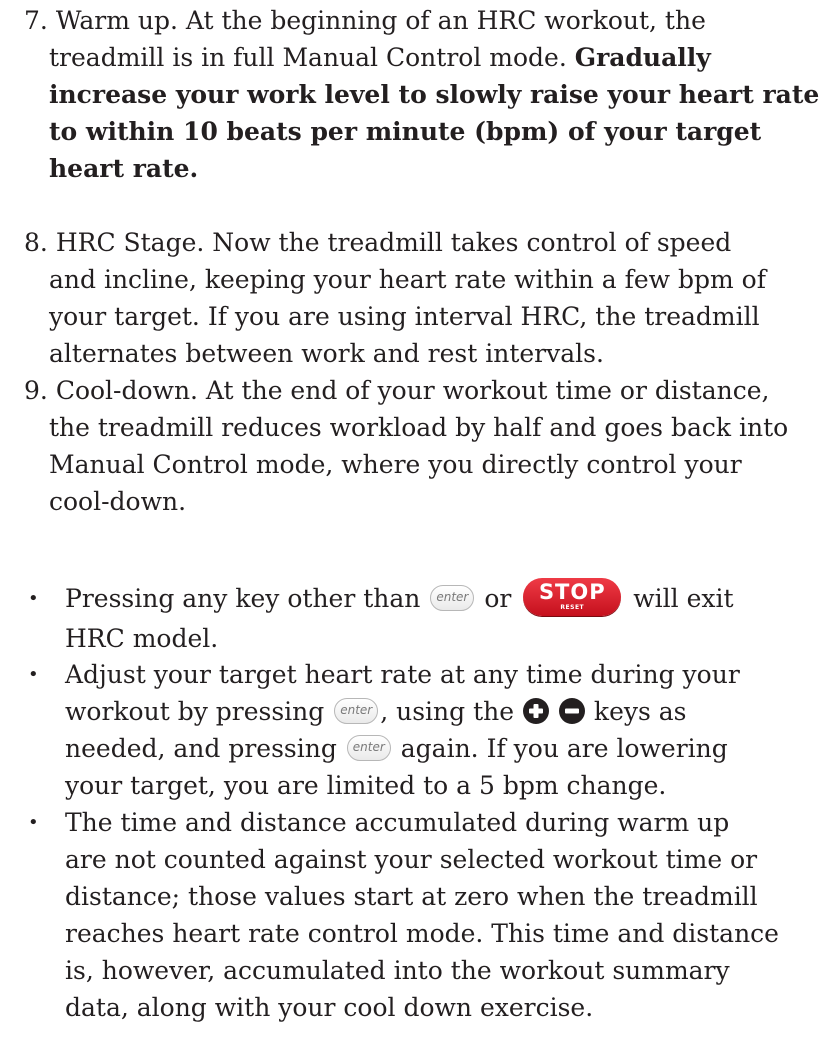 The height and width of the screenshot is (1040, 823). I want to click on step-8-number: 8., so click(36, 242).